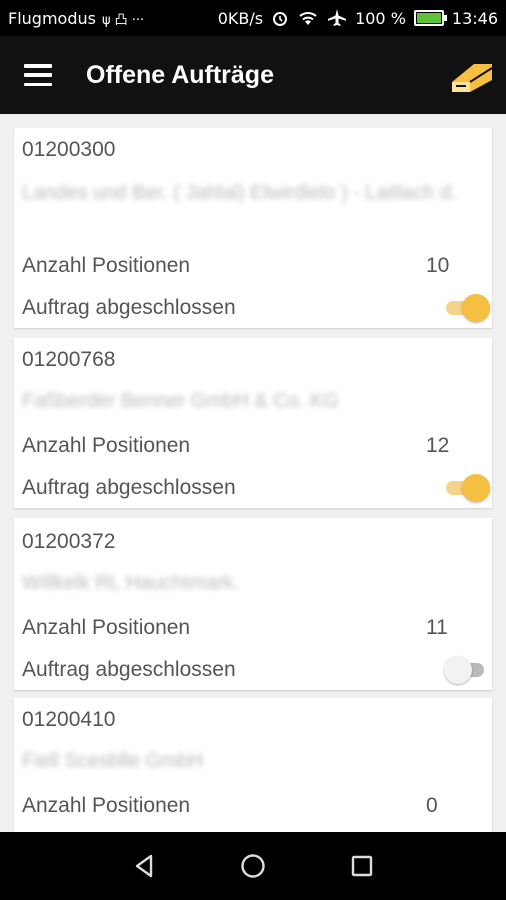 The width and height of the screenshot is (506, 900). Describe the element at coordinates (337, 17) in the screenshot. I see `airplane-icon` at that location.